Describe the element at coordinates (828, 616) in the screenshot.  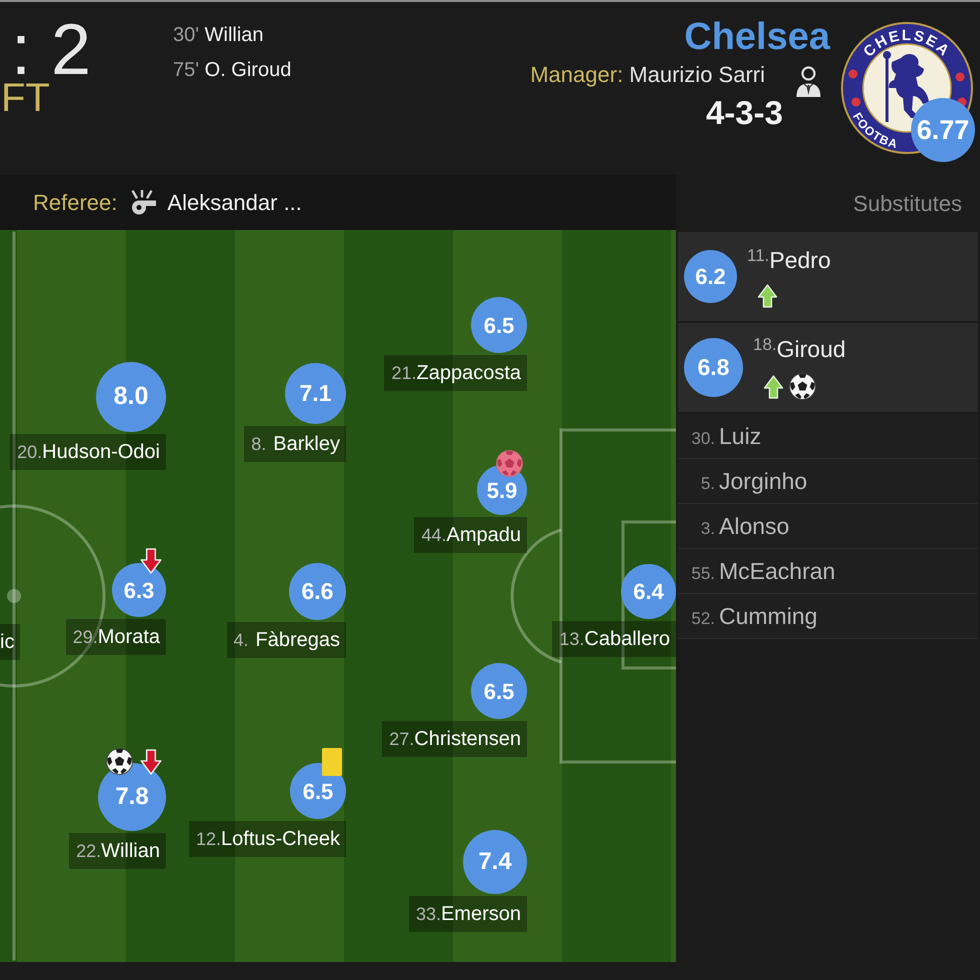
I see `substitute-row: 52. Cumming` at that location.